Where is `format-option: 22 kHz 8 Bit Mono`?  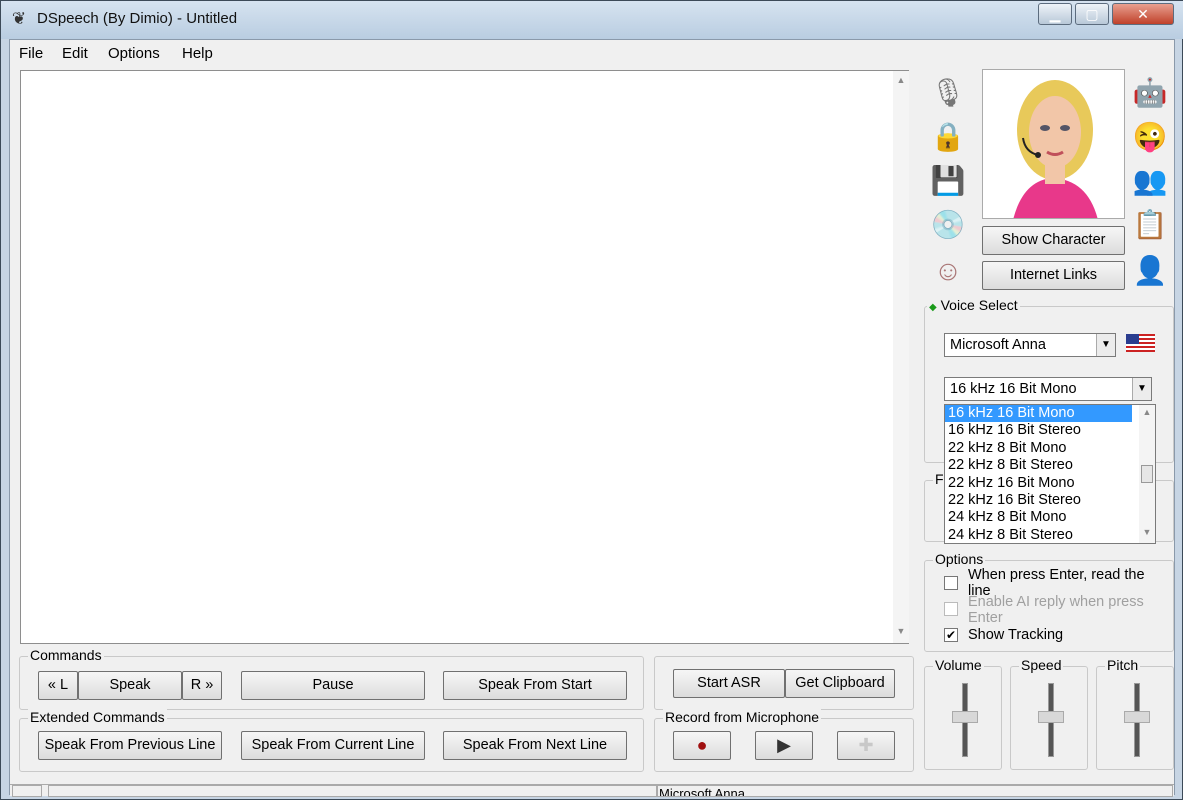
format-option: 22 kHz 8 Bit Mono is located at coordinates (1050, 448).